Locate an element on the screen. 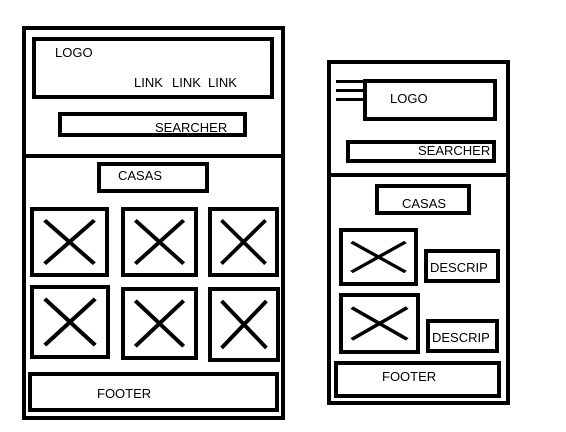  mobile-searcher-label: SEARCHER is located at coordinates (454, 150).